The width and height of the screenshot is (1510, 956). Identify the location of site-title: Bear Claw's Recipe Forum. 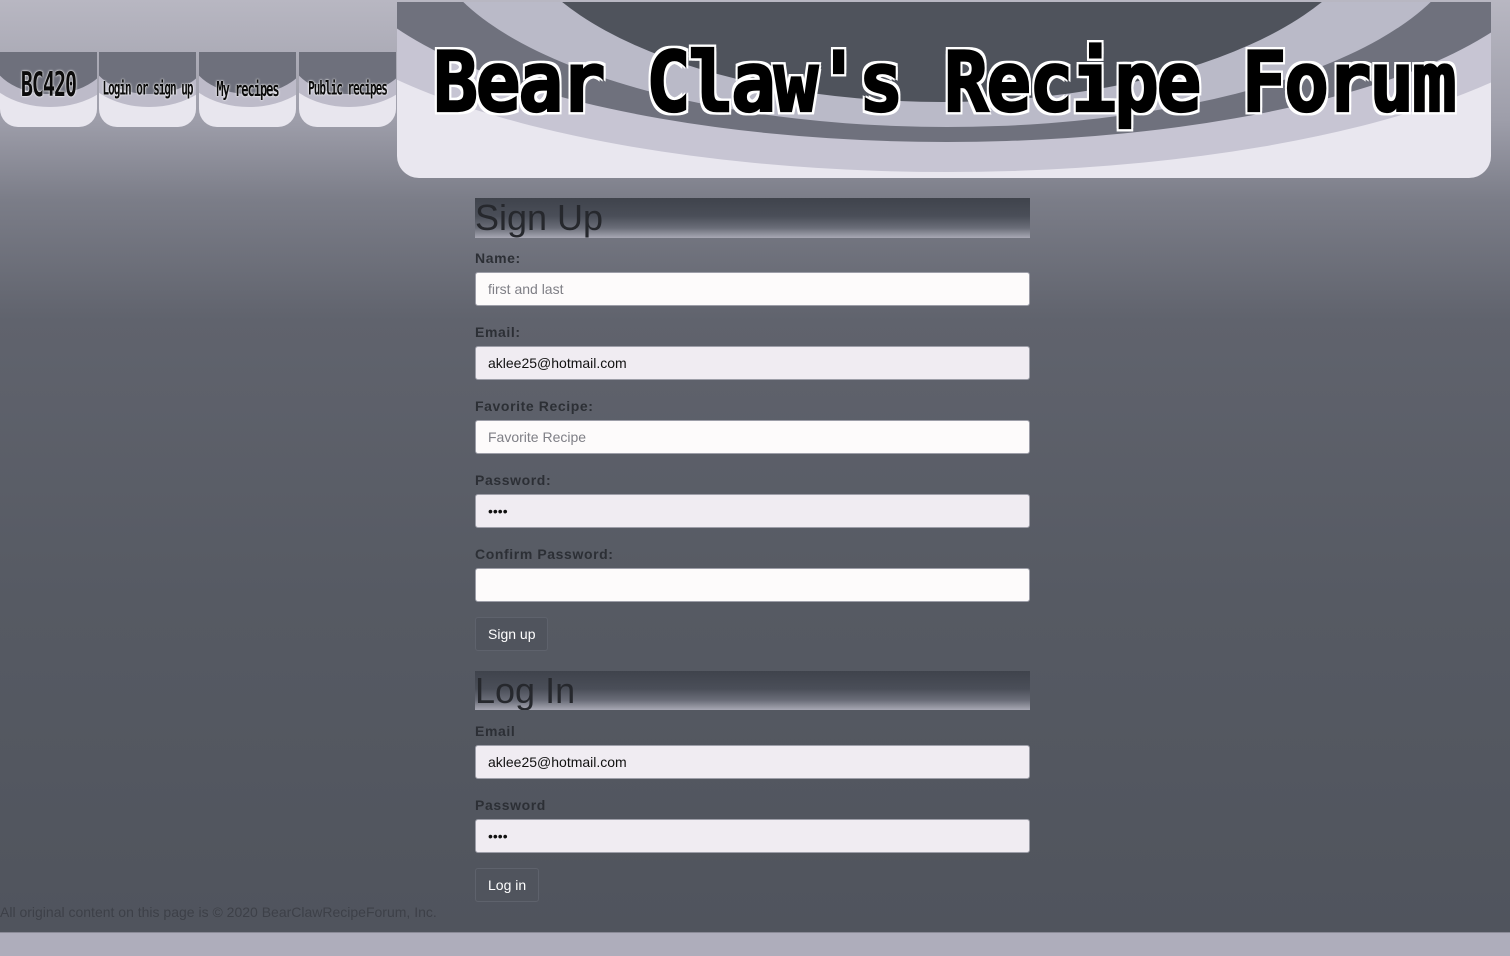
(944, 83).